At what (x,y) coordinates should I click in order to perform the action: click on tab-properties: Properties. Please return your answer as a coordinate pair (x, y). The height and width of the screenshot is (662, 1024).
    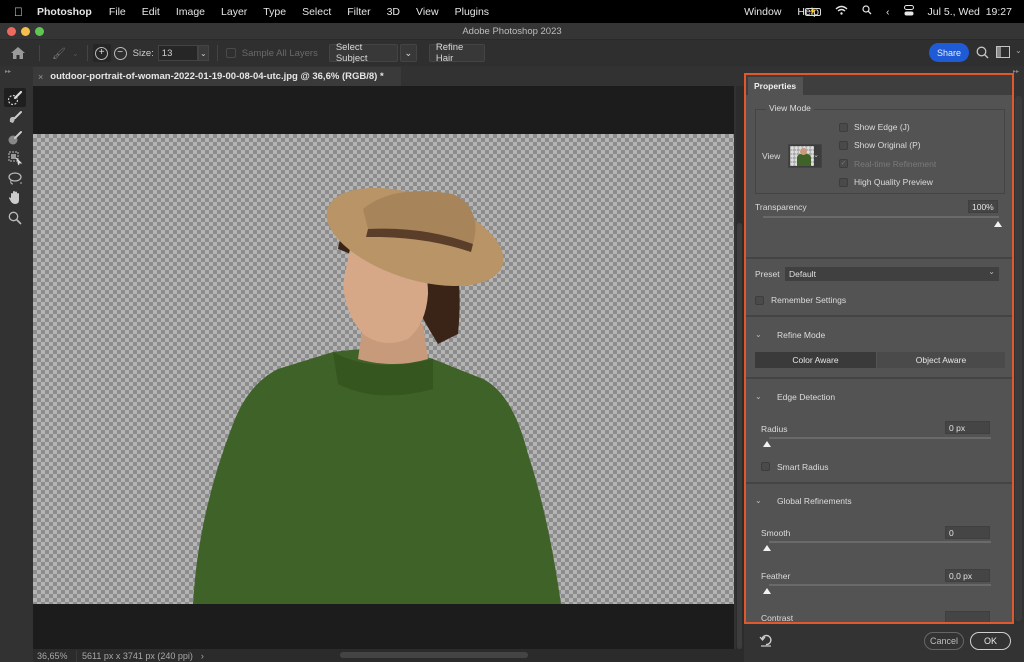
    Looking at the image, I should click on (775, 86).